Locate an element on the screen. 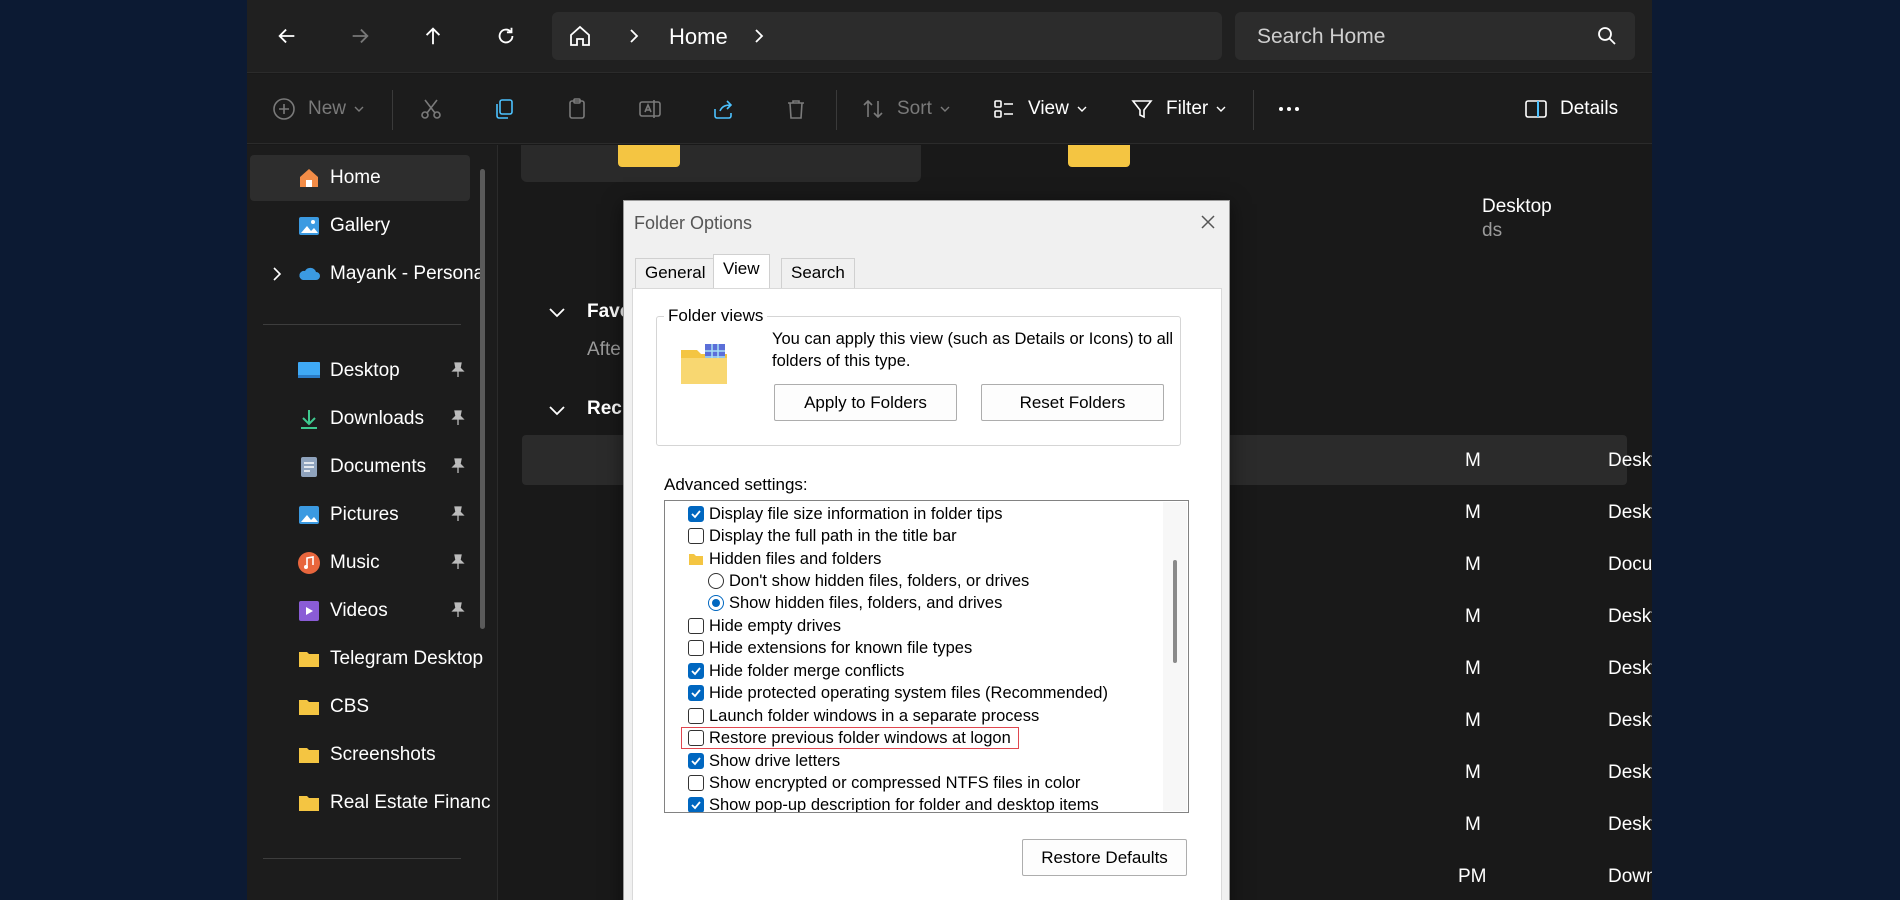 The image size is (1900, 900). delete-button is located at coordinates (796, 109).